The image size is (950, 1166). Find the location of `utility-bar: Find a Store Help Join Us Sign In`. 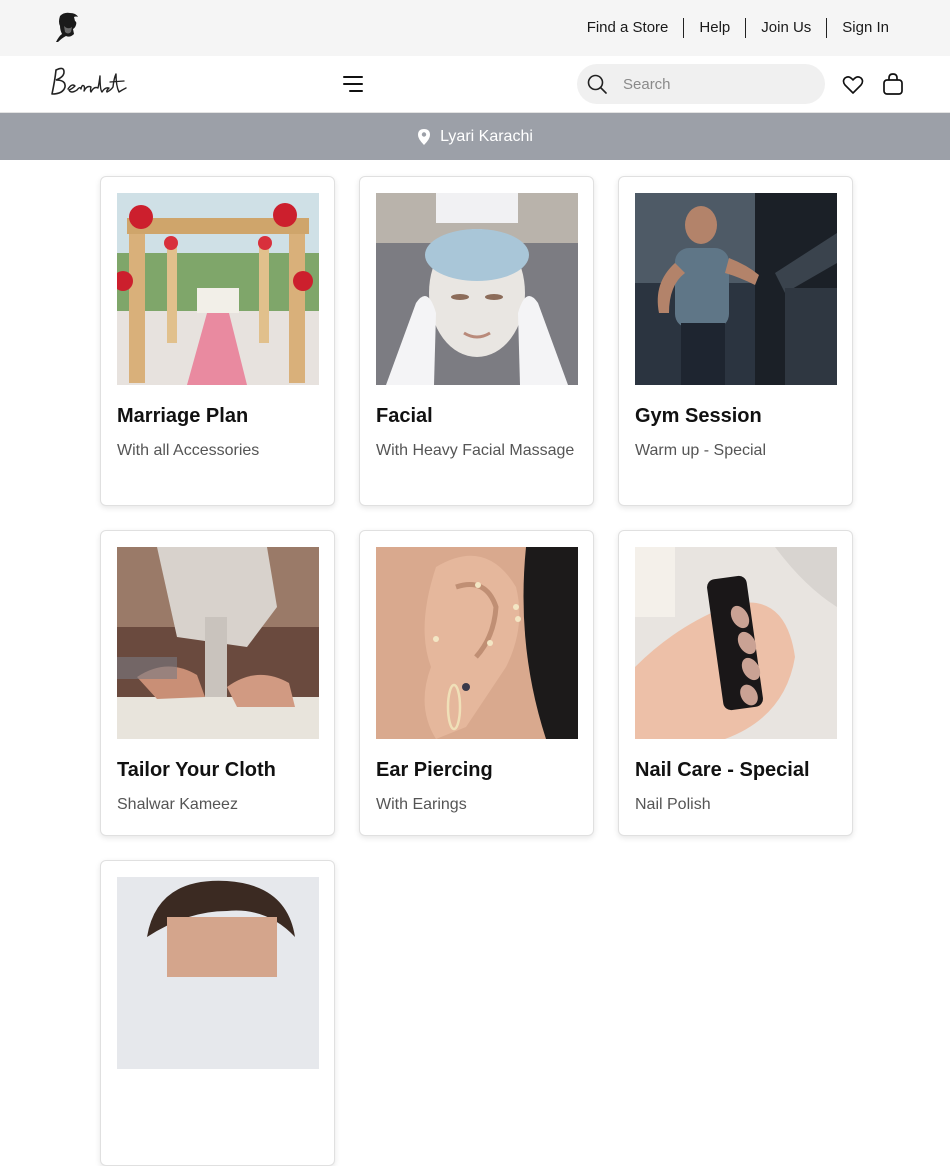

utility-bar: Find a Store Help Join Us Sign In is located at coordinates (475, 28).